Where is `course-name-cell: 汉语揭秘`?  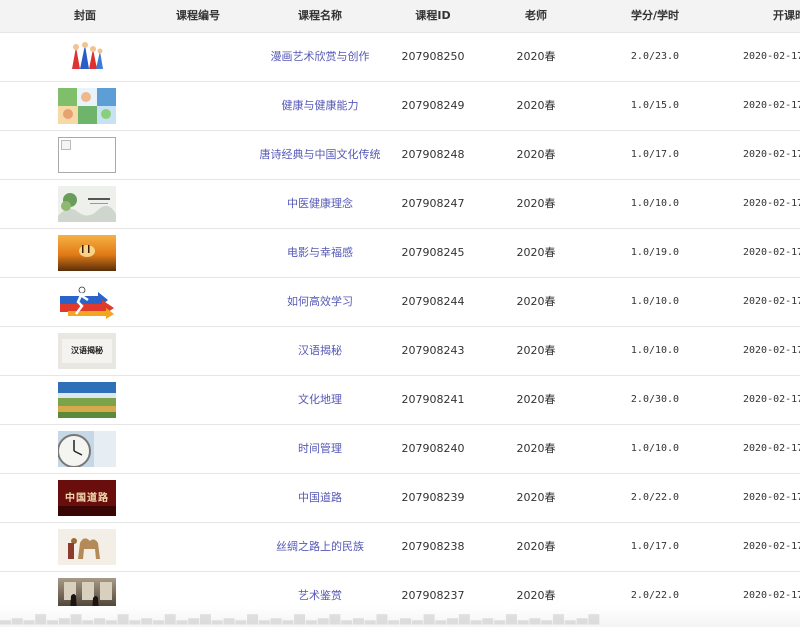
course-name-cell: 汉语揭秘 is located at coordinates (320, 351).